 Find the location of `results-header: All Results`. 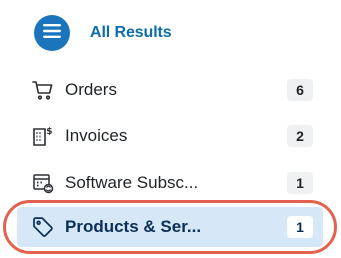

results-header: All Results is located at coordinates (103, 33).